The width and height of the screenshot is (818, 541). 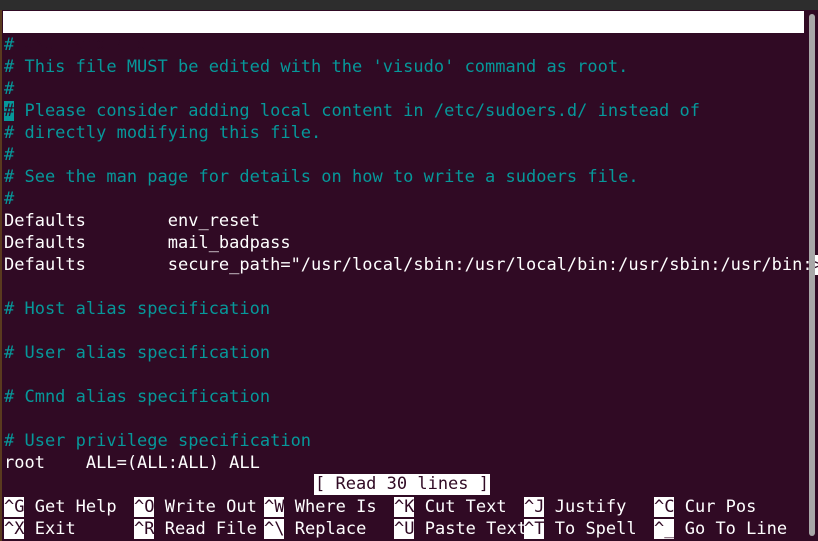 I want to click on shortcut-to-spell: ^T To Spell, so click(x=580, y=529).